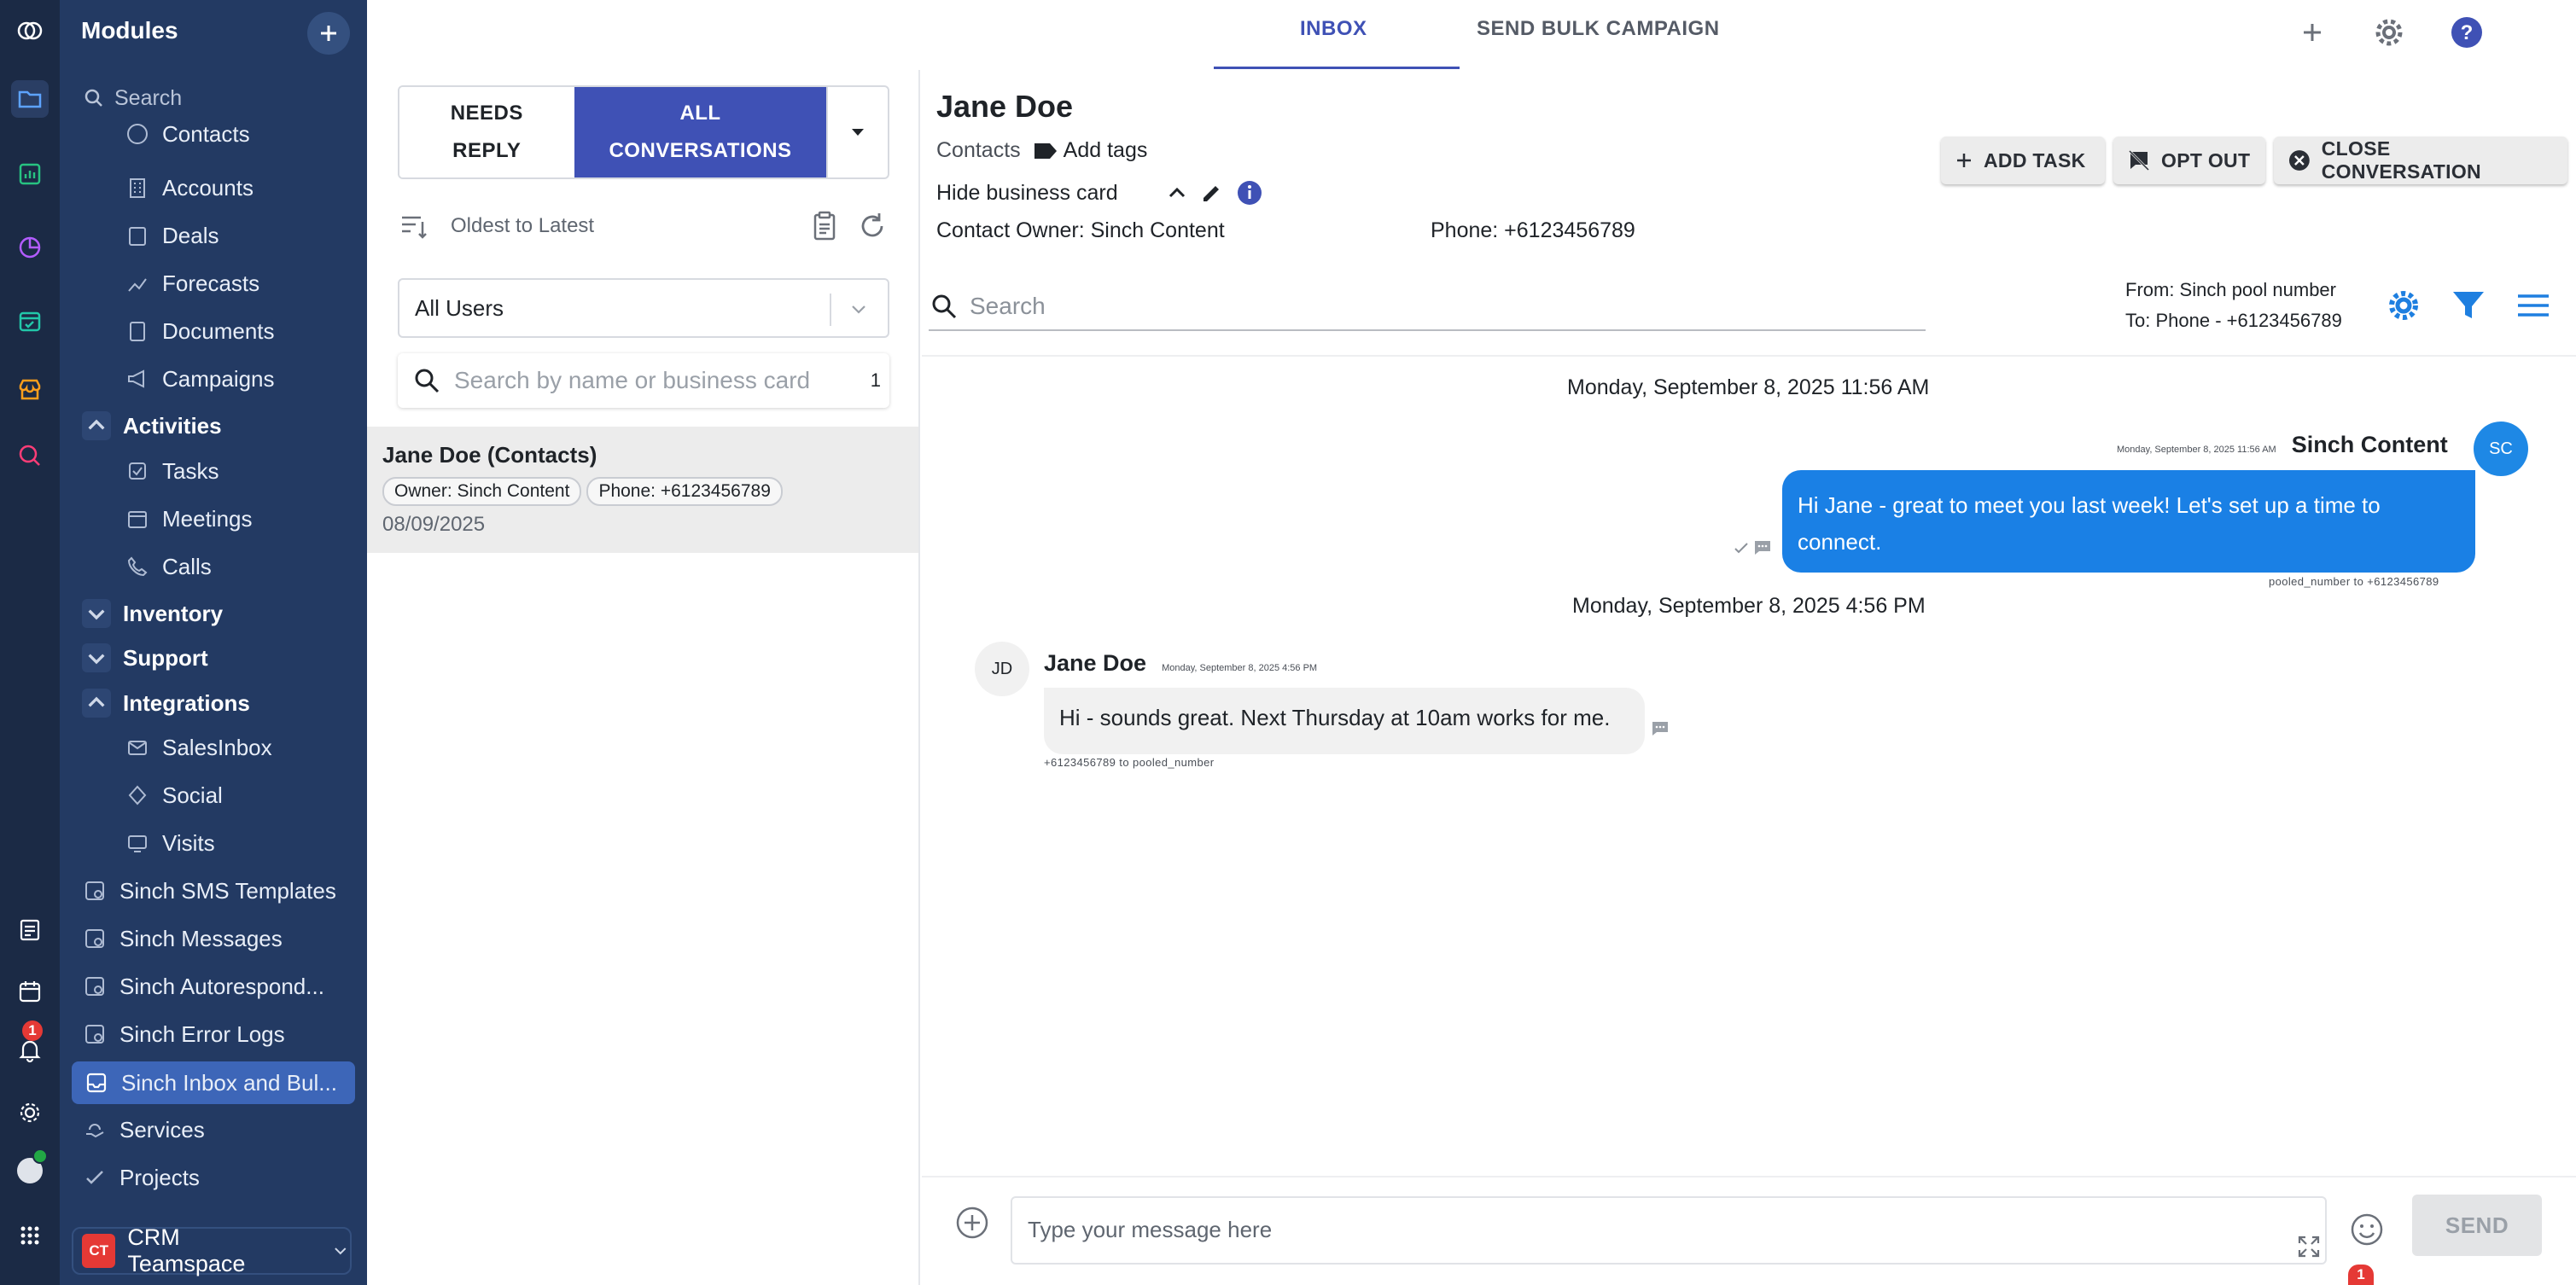 This screenshot has height=1285, width=2576. I want to click on add-task-button: ADD TASK, so click(2023, 160).